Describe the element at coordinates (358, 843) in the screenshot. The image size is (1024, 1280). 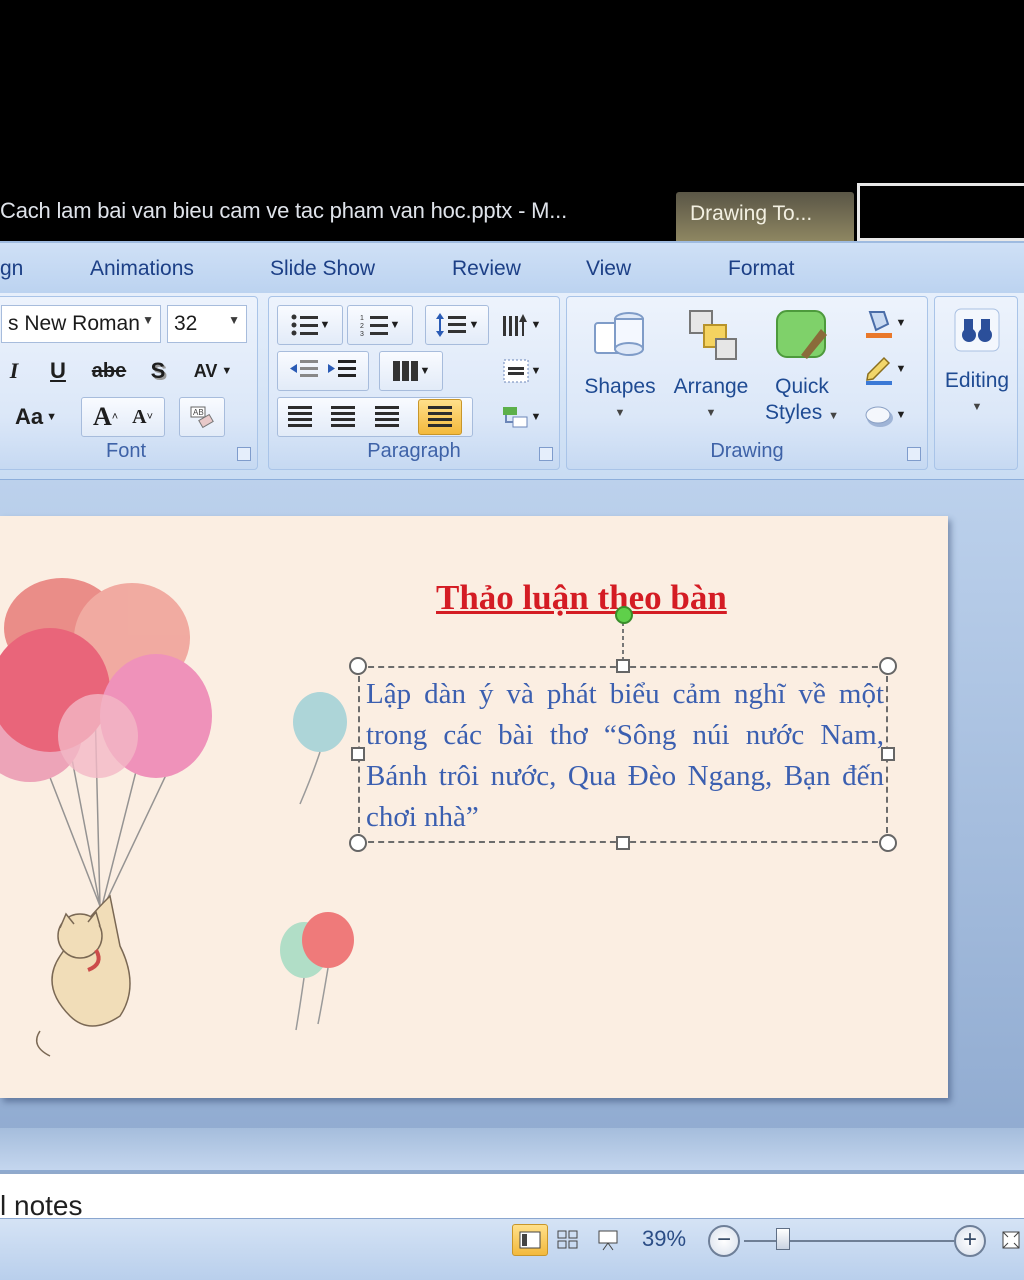
I see `resize-handle-bottom-left` at that location.